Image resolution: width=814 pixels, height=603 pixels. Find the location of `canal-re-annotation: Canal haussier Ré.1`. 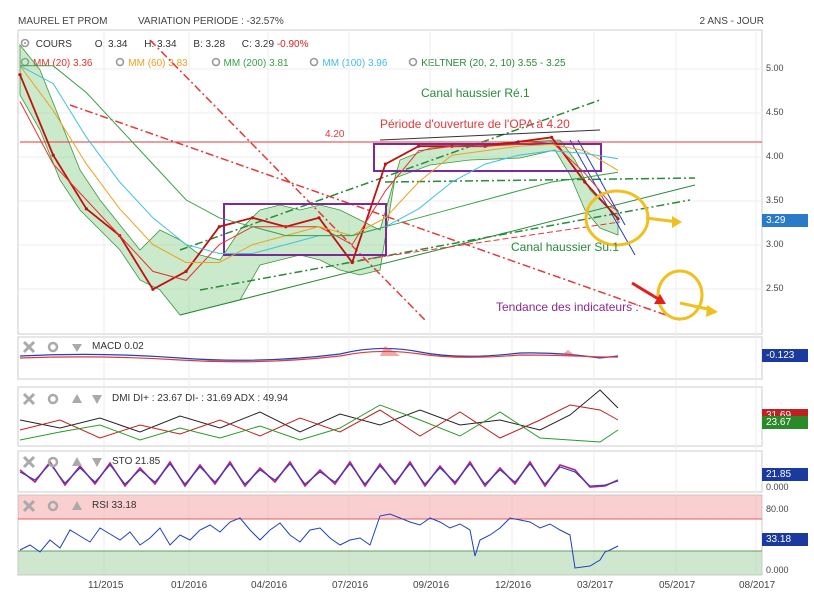

canal-re-annotation: Canal haussier Ré.1 is located at coordinates (475, 93).